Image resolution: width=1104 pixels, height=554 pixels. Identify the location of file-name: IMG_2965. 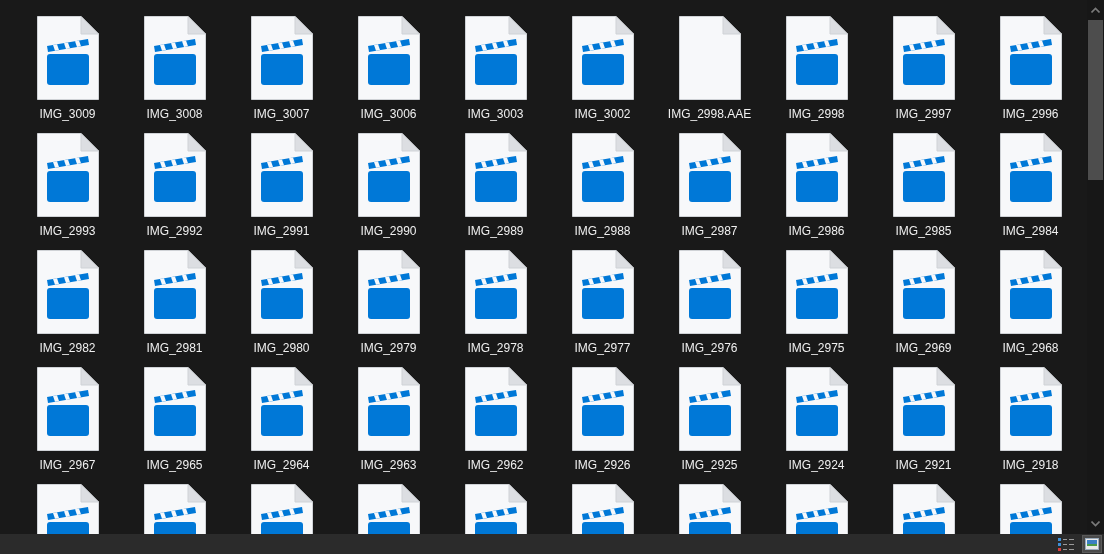
(174, 465).